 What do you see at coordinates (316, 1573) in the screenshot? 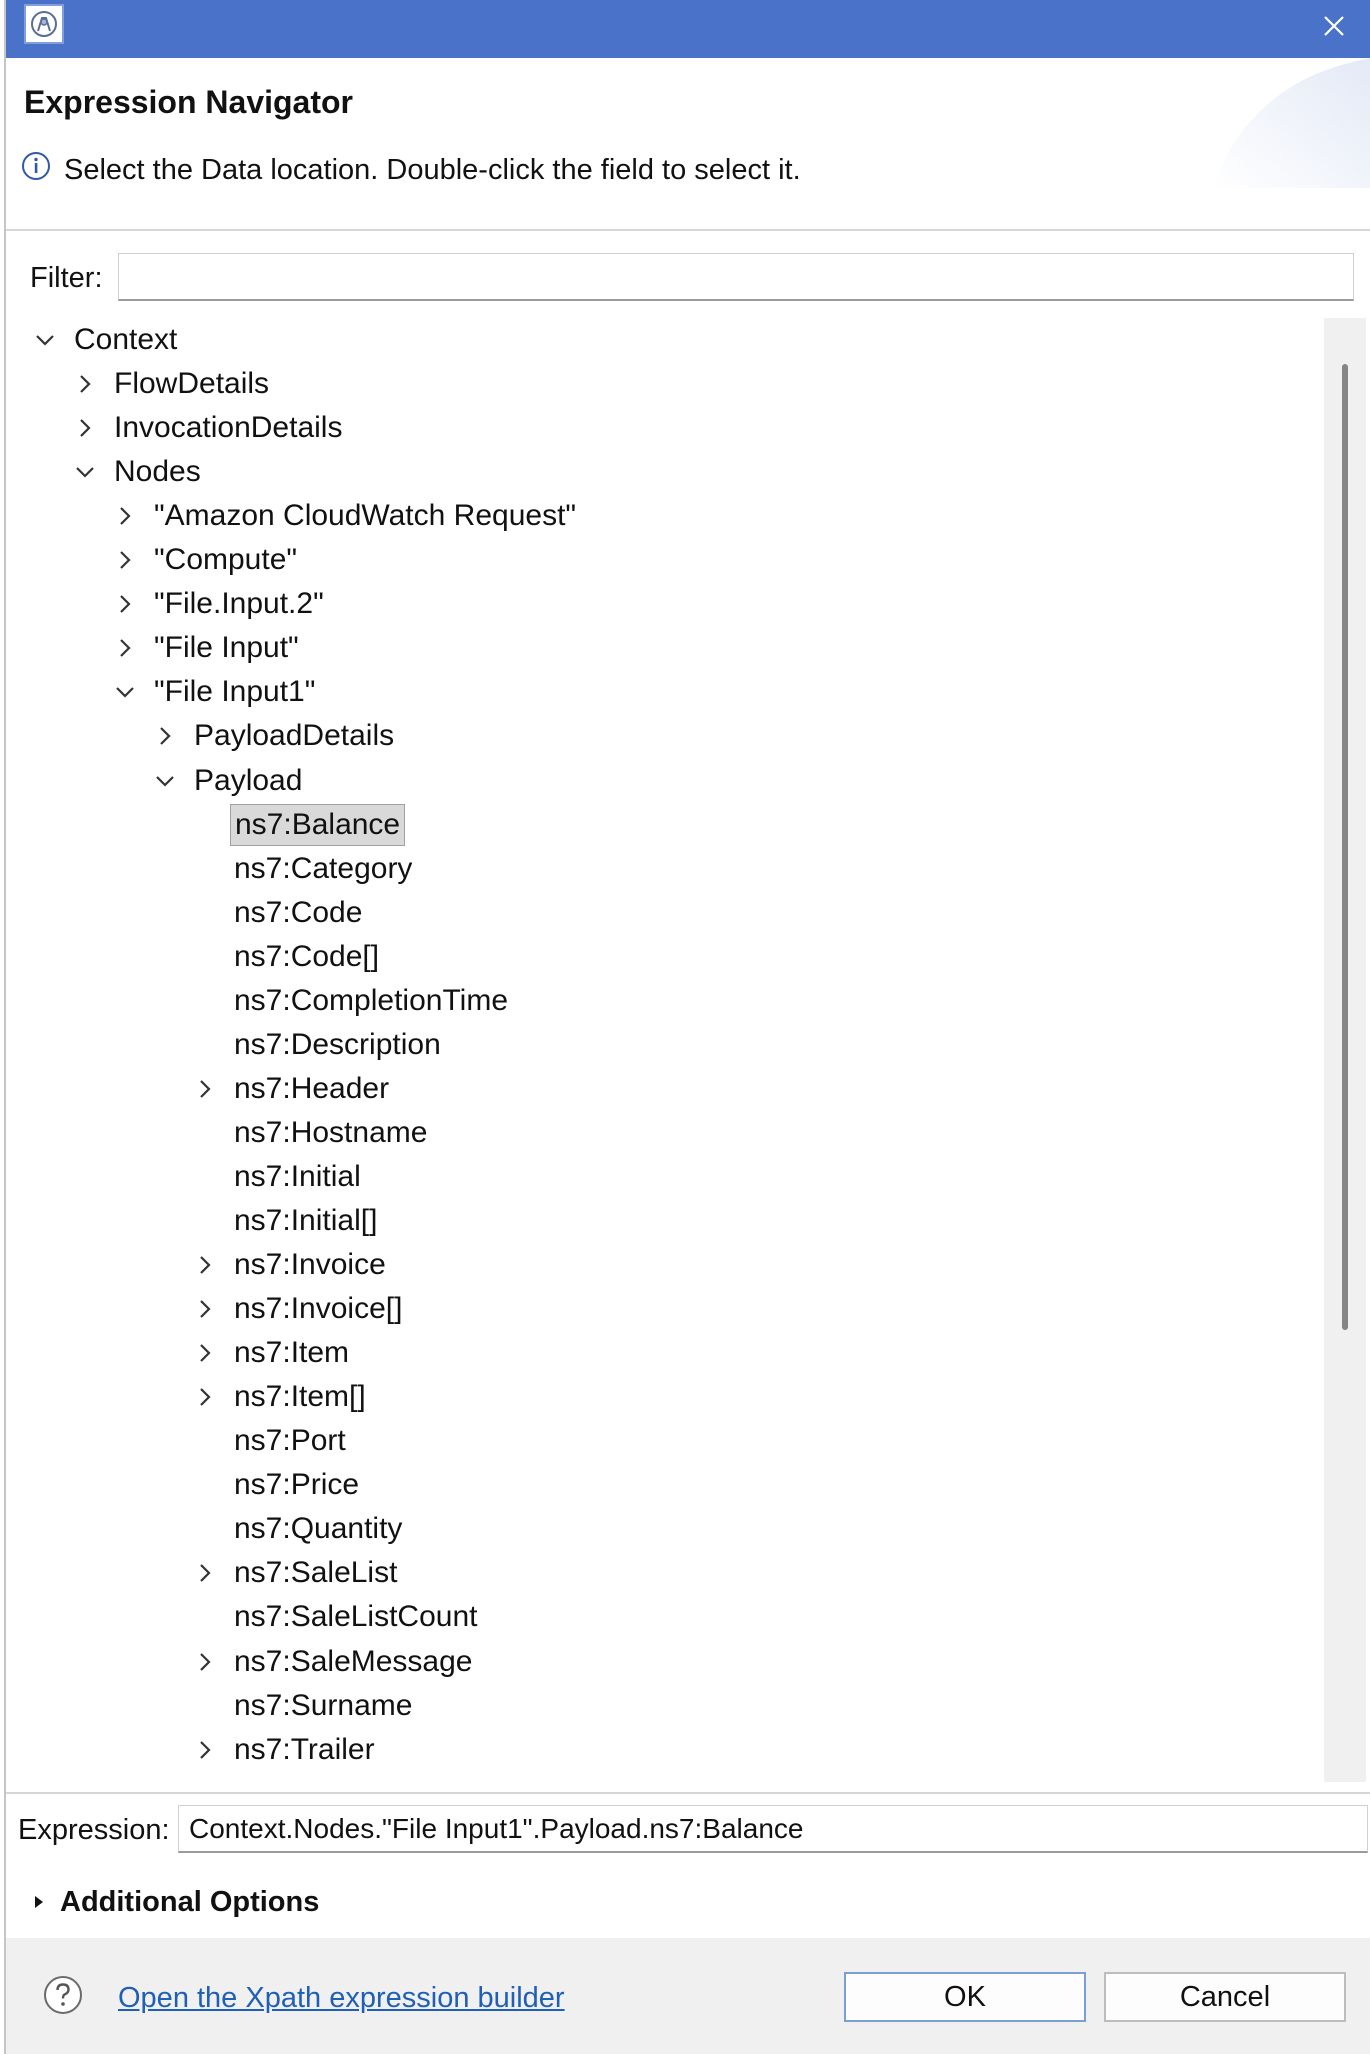
I see `tree-item-label: ns7:SaleList` at bounding box center [316, 1573].